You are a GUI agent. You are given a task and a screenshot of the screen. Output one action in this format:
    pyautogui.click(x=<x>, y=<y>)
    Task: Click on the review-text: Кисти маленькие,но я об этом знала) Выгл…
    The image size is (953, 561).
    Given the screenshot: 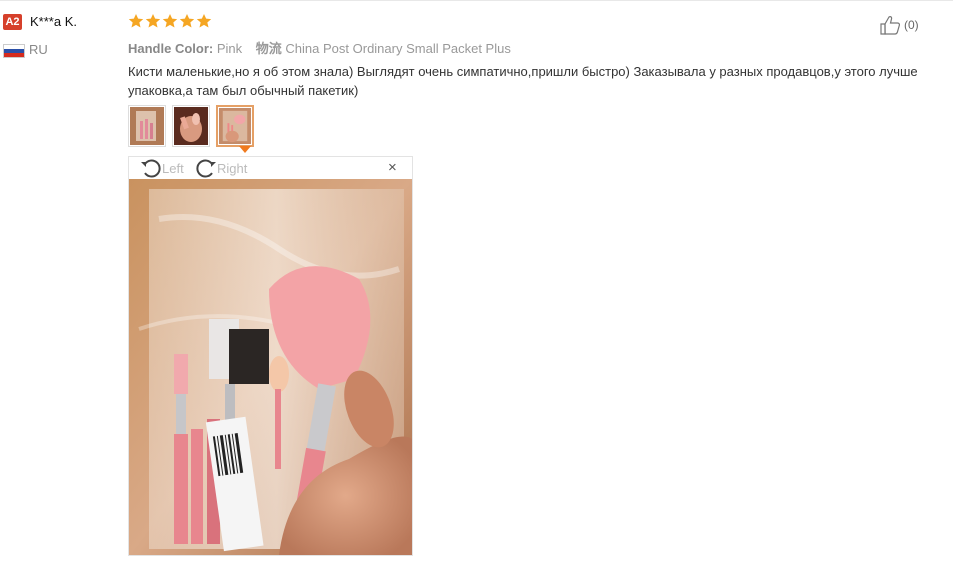 What is the action you would take?
    pyautogui.click(x=523, y=81)
    